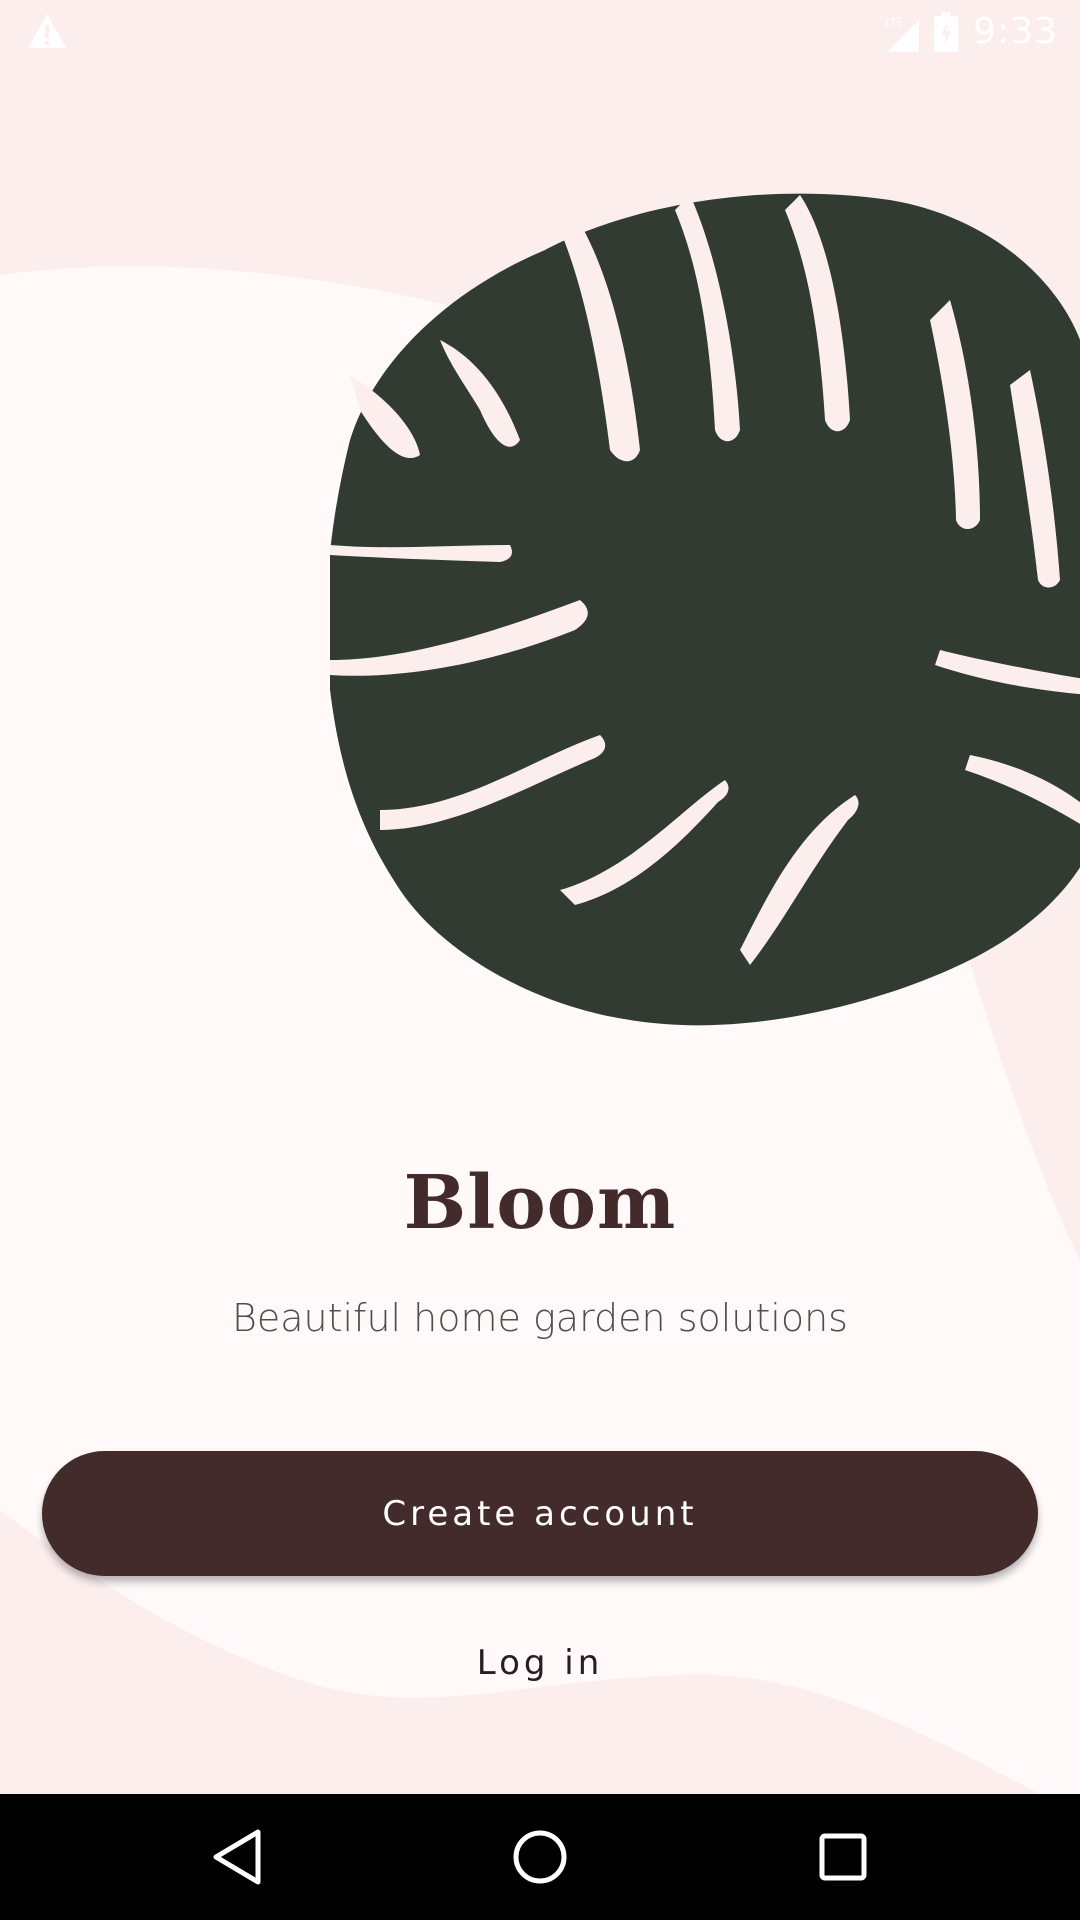  I want to click on status-bar: LTE 9:33, so click(540, 31).